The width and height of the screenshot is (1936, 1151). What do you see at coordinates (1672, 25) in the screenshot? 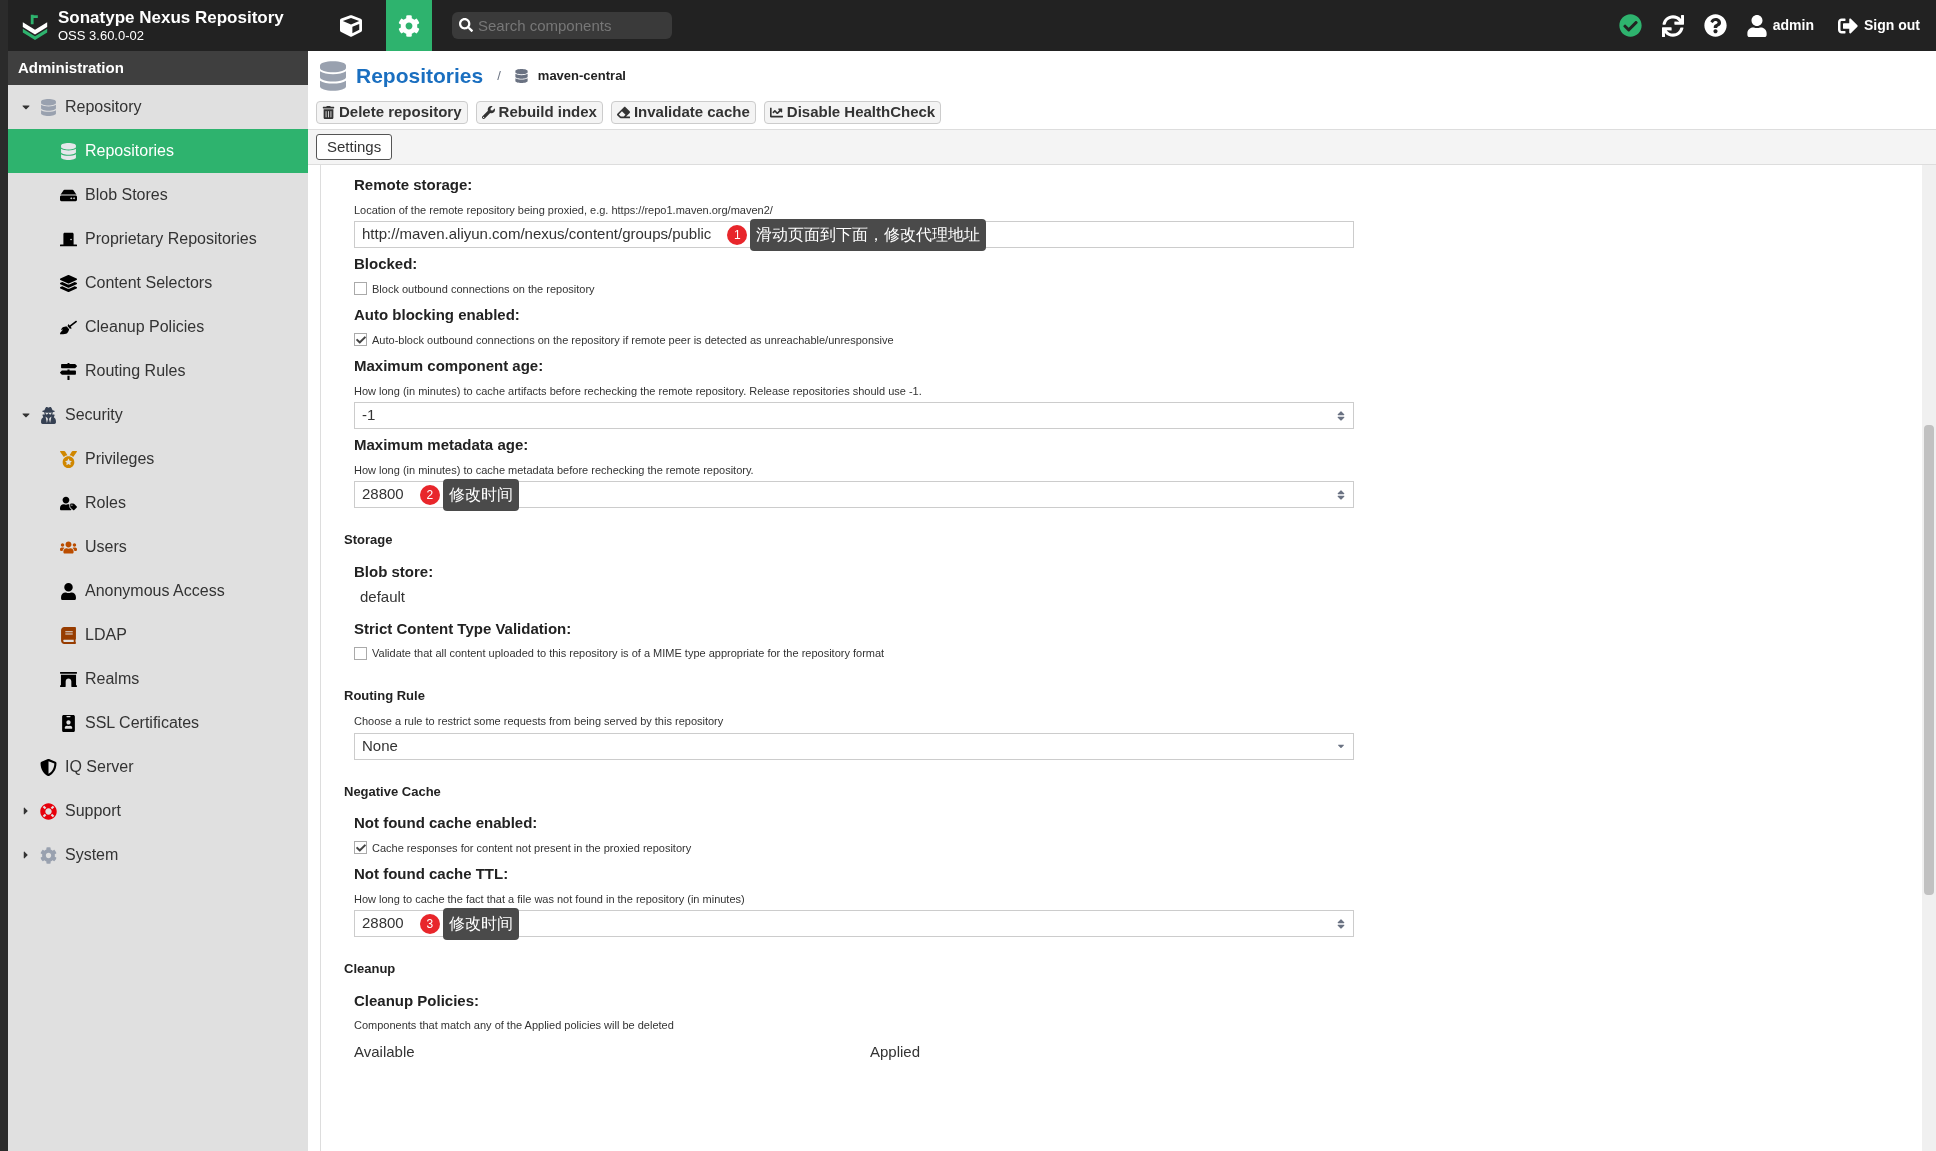
I see `refresh-icon` at bounding box center [1672, 25].